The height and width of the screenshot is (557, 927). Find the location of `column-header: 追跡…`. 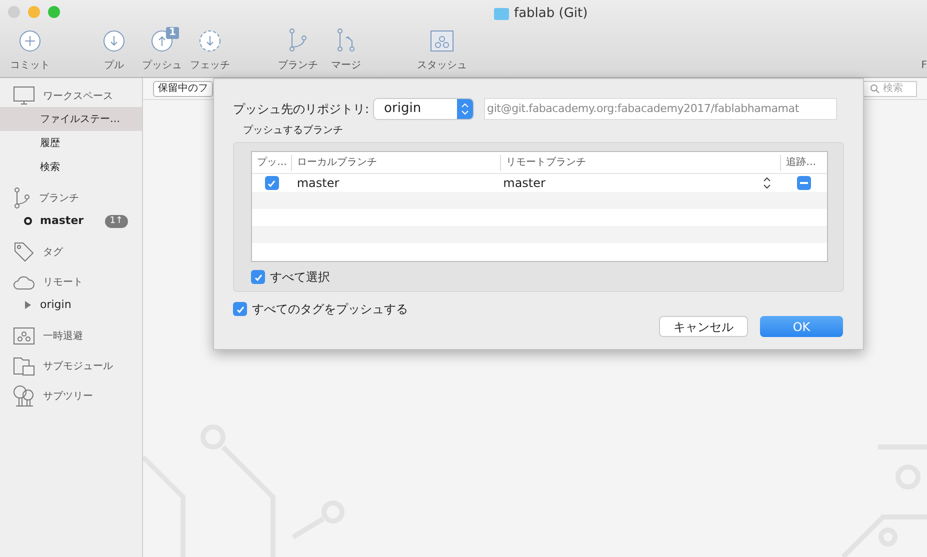

column-header: 追跡… is located at coordinates (804, 162).